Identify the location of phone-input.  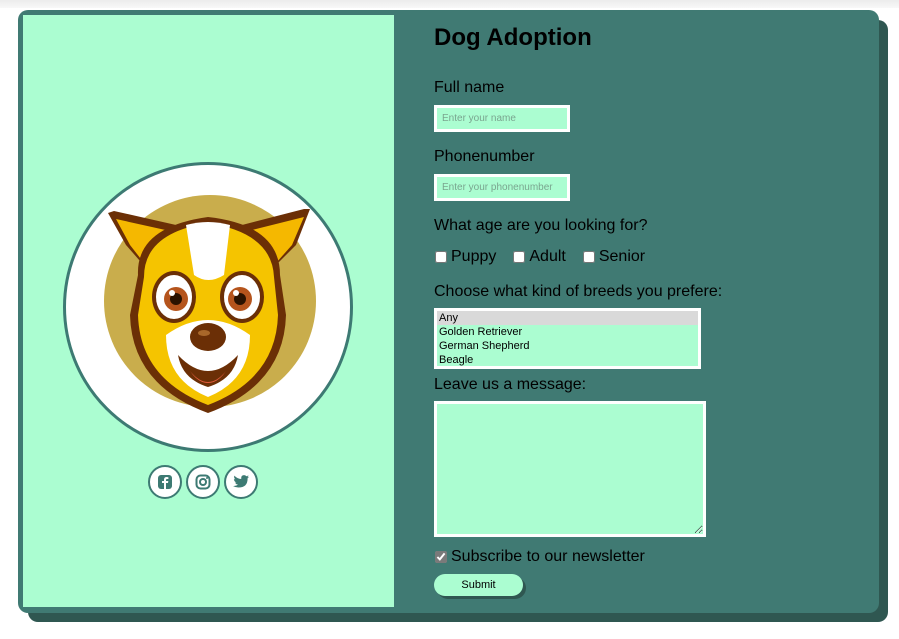
(502, 187).